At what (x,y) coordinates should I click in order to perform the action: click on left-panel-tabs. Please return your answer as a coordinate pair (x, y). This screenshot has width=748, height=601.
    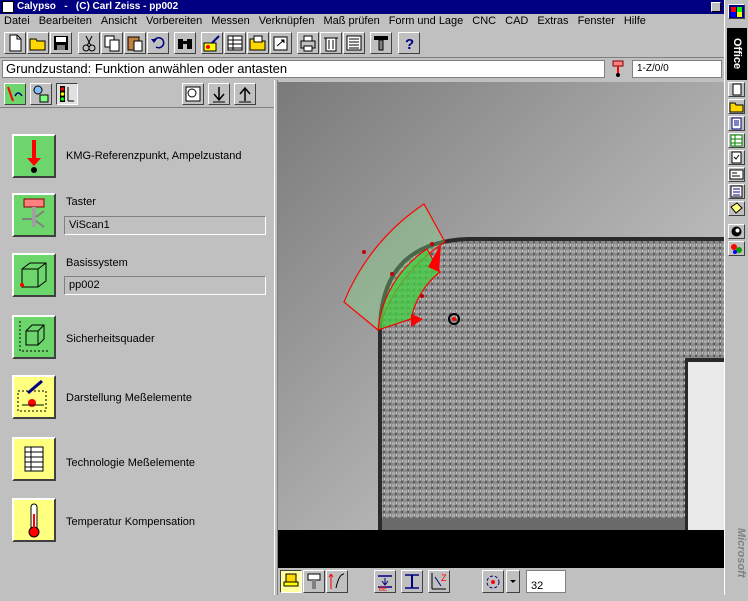
    Looking at the image, I should click on (137, 94).